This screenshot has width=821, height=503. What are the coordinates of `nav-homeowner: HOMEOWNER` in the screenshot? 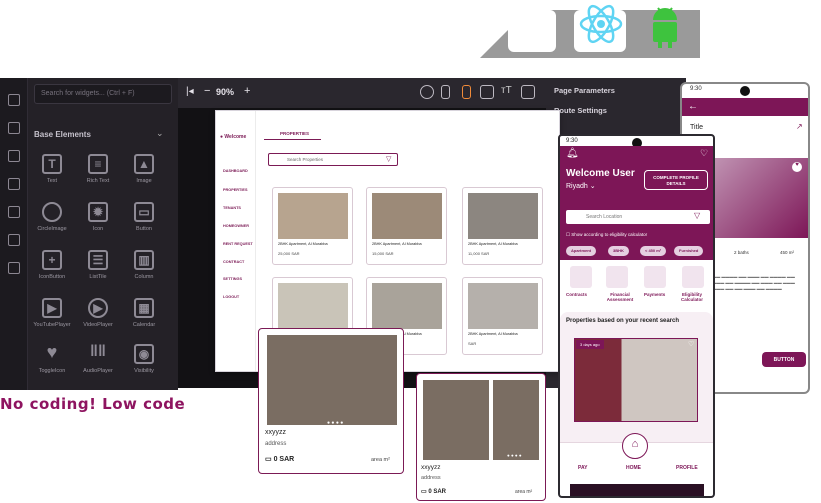 It's located at (236, 226).